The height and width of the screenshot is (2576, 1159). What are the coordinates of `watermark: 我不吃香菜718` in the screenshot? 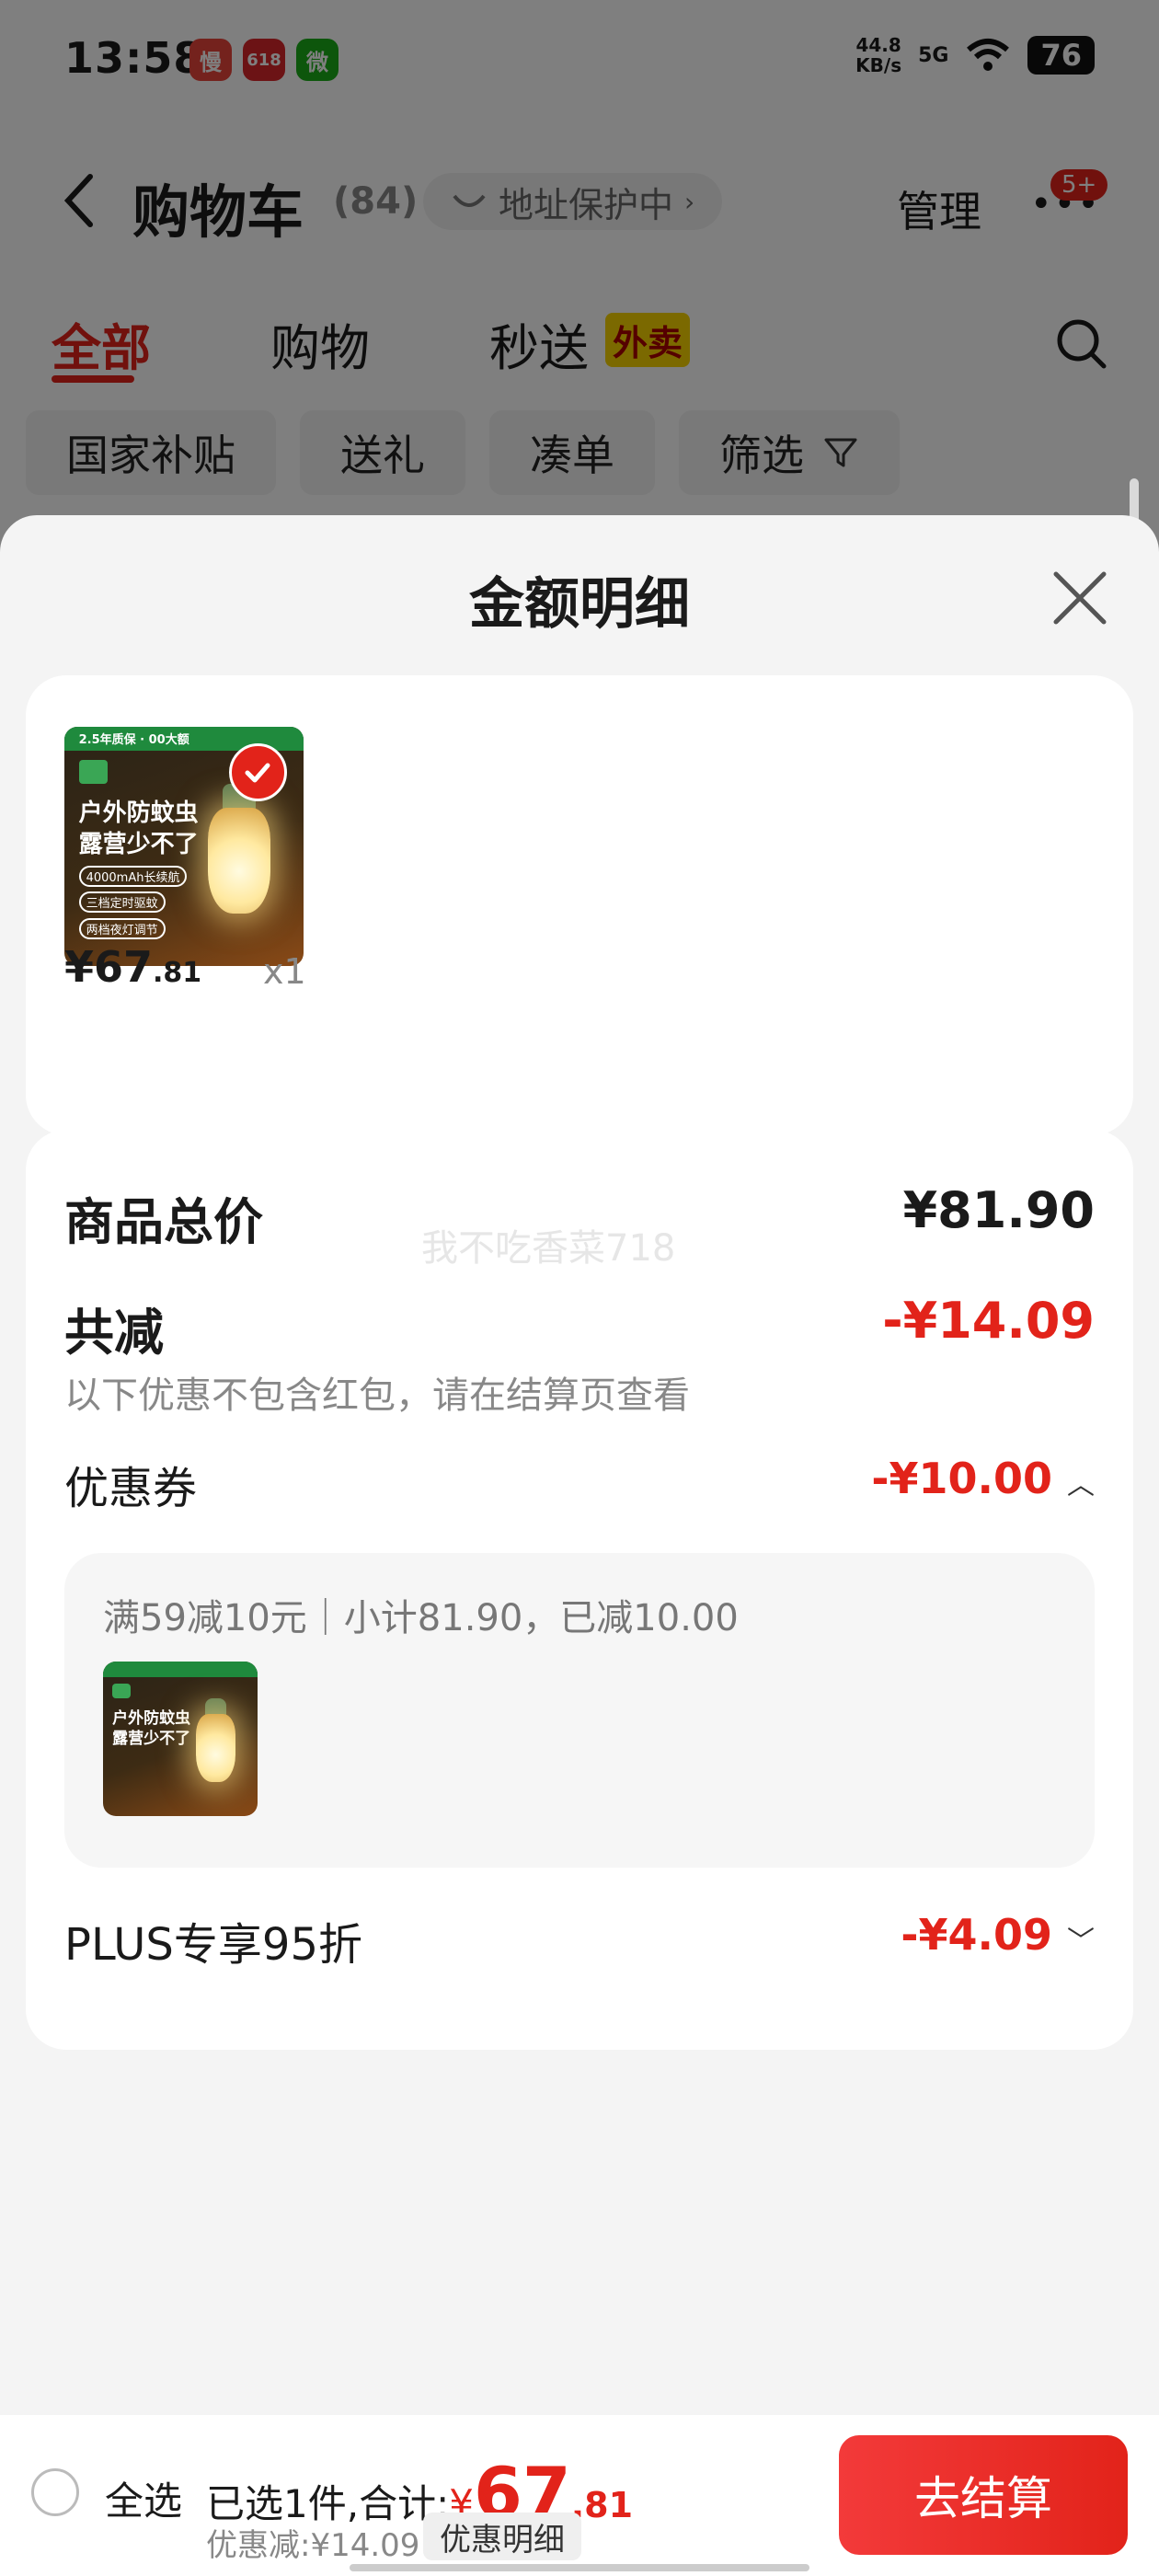 It's located at (548, 1248).